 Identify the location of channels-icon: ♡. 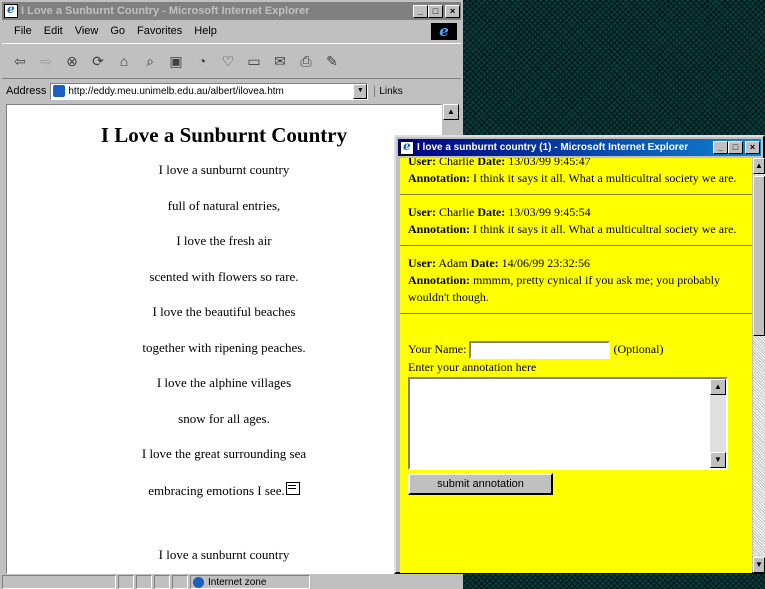
(228, 61).